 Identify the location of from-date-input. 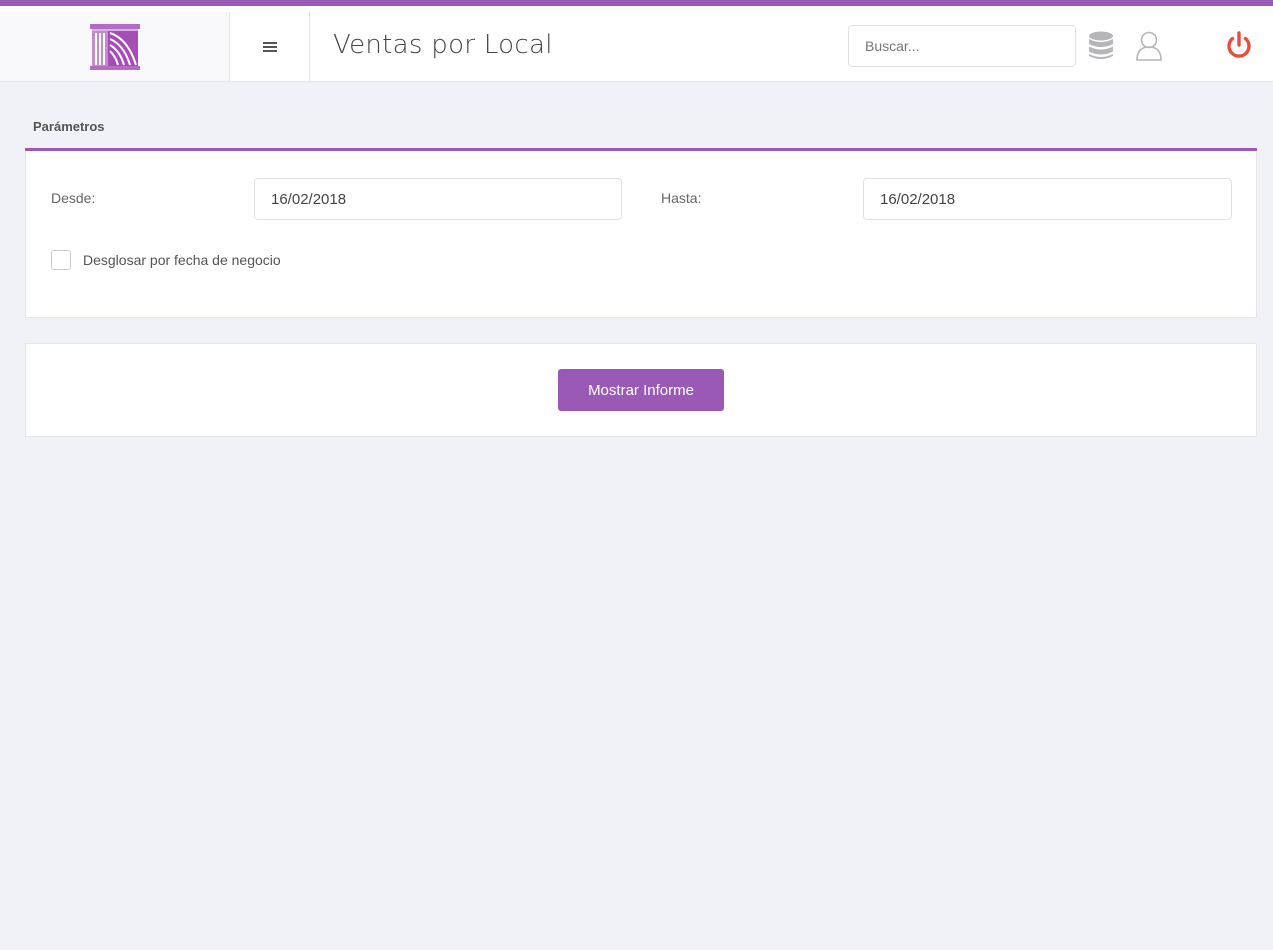
(438, 199).